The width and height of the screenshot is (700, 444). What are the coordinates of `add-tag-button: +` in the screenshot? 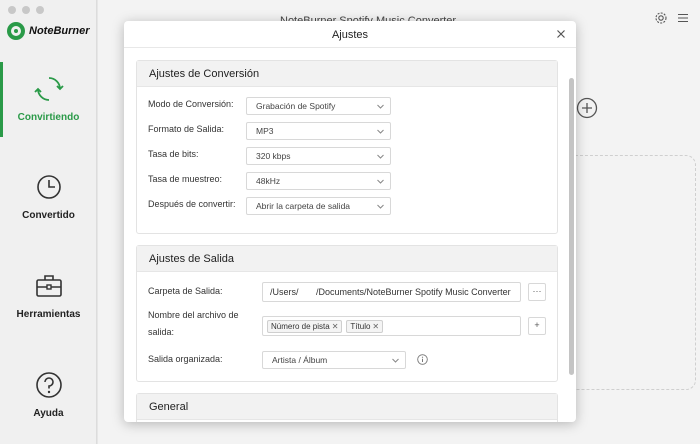 It's located at (537, 326).